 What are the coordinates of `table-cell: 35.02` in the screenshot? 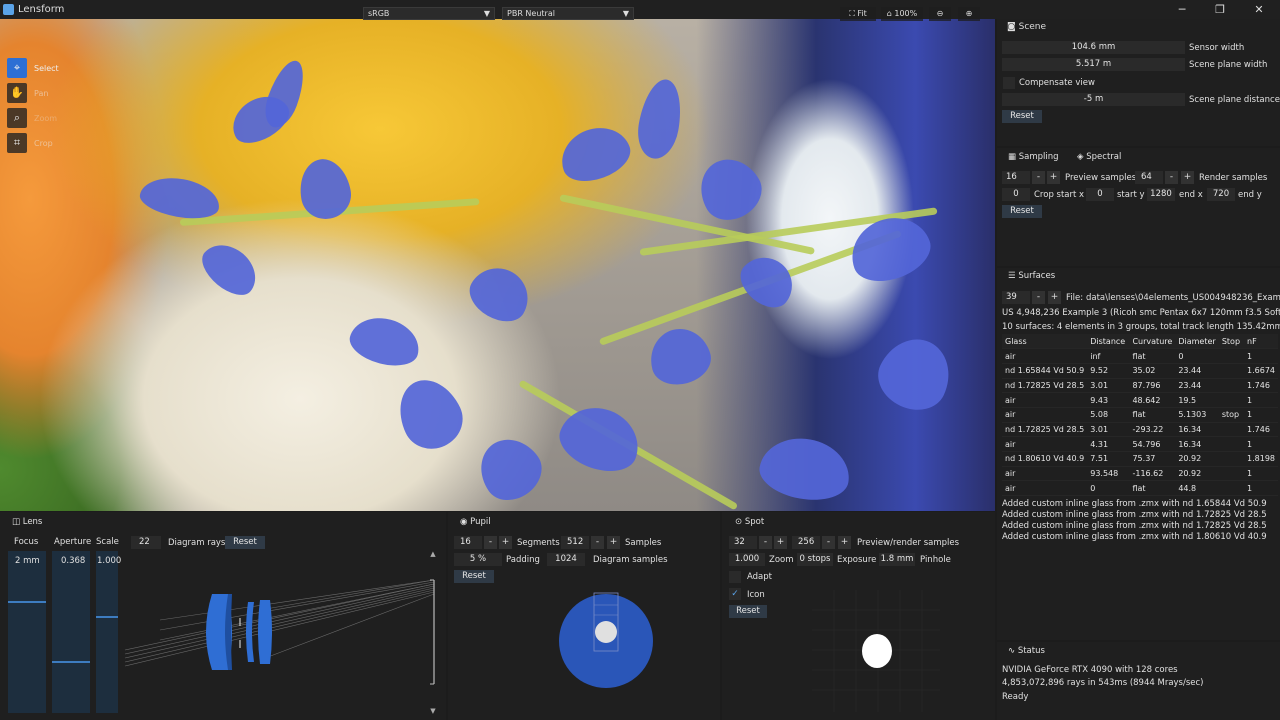 It's located at (1152, 371).